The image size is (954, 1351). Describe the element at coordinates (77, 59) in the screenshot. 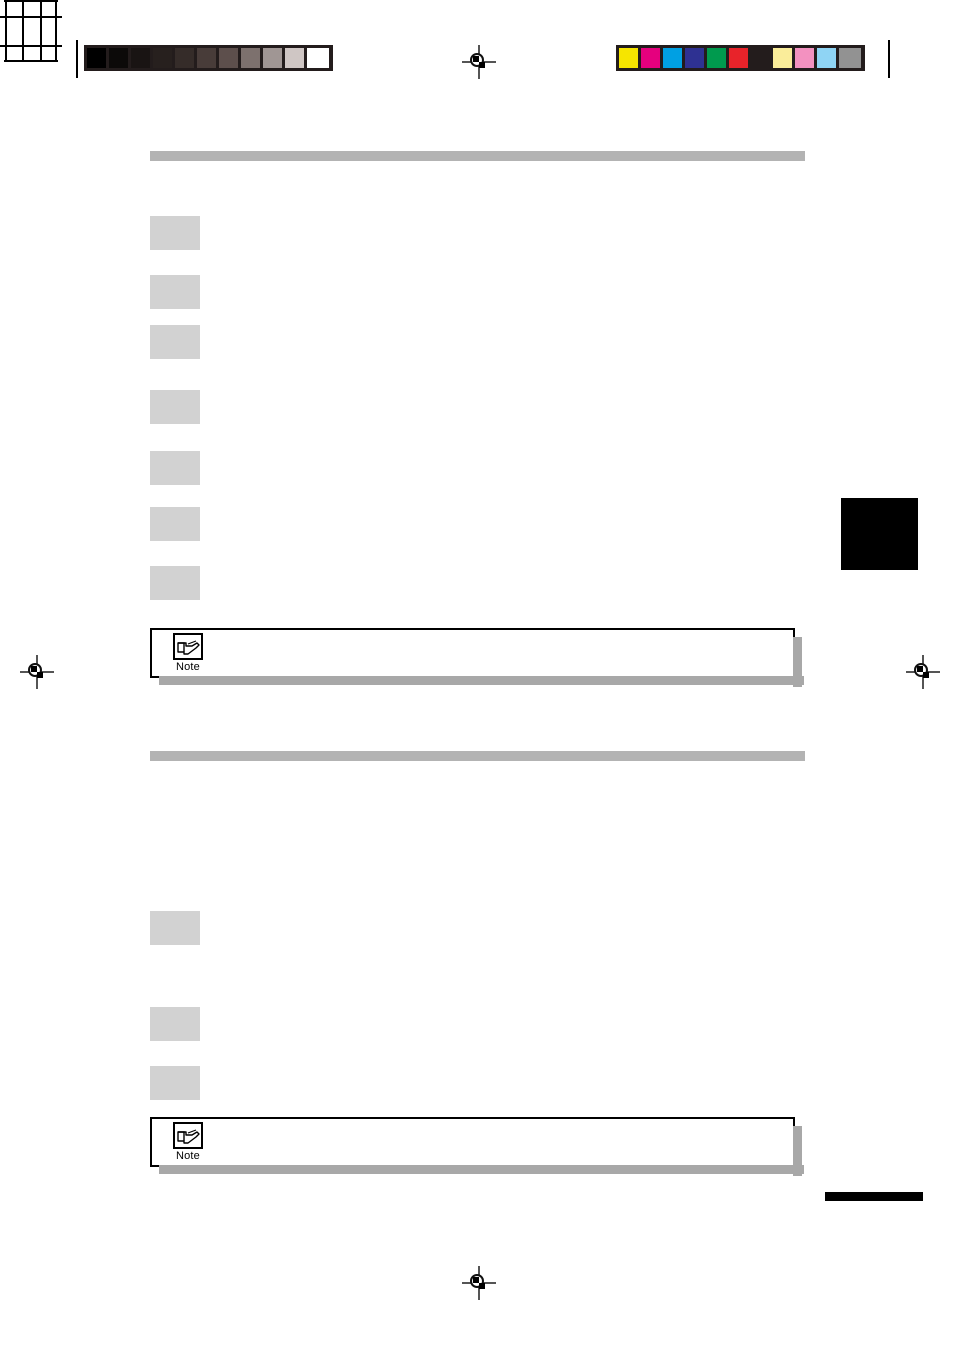

I see `edge-tick-left-top` at that location.